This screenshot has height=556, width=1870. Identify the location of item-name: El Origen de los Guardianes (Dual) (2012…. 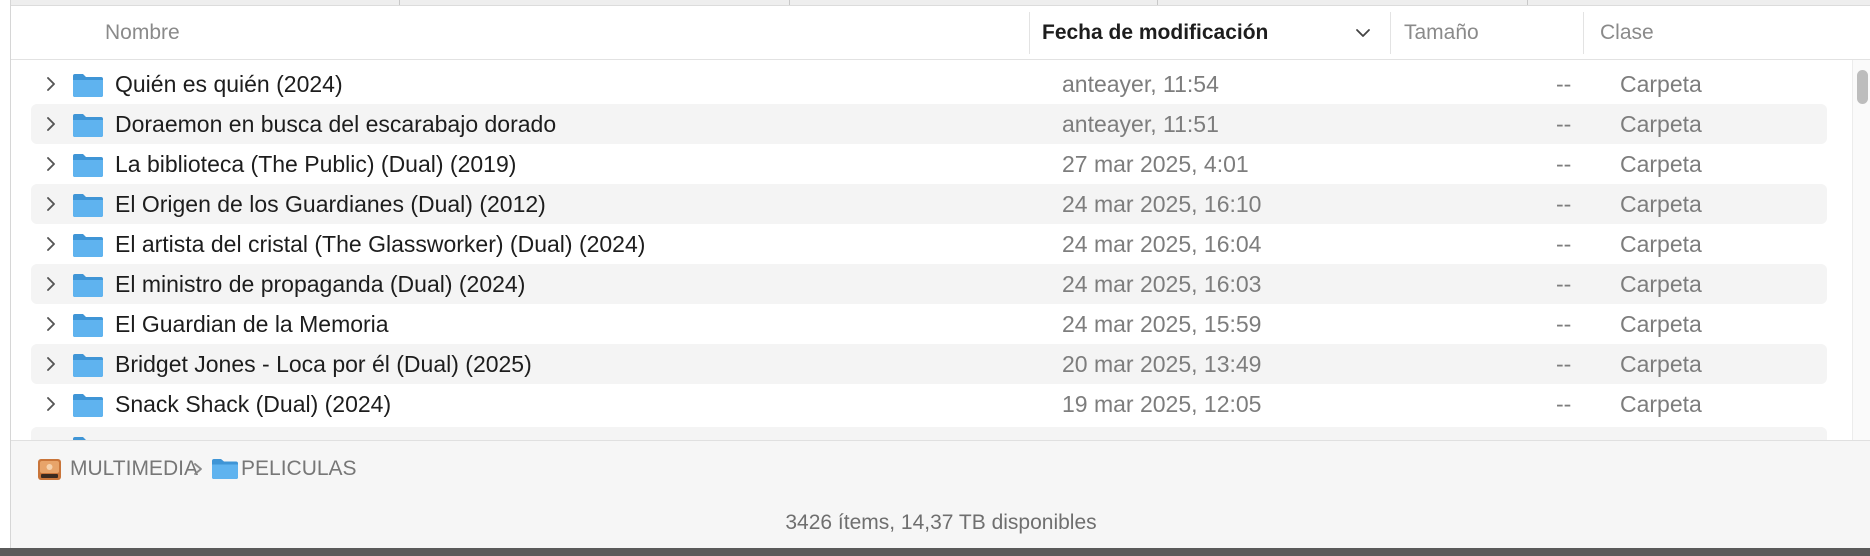
(330, 204).